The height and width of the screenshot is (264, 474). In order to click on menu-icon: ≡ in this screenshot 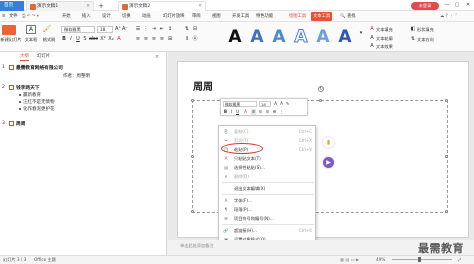, I will do `click(4, 16)`.